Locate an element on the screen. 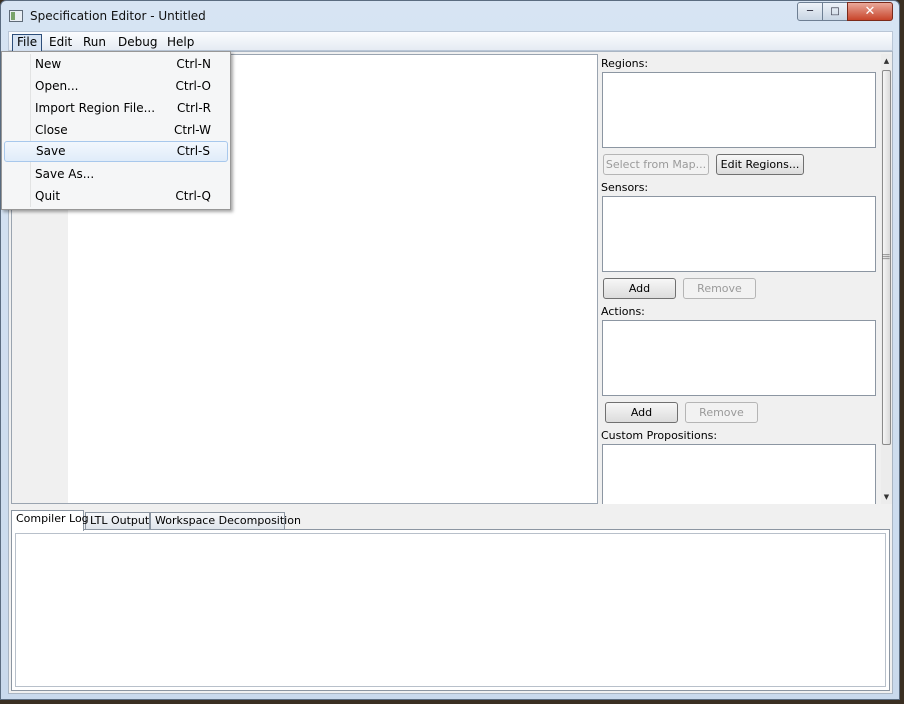  tab-ltl-output: LTL Output is located at coordinates (117, 521).